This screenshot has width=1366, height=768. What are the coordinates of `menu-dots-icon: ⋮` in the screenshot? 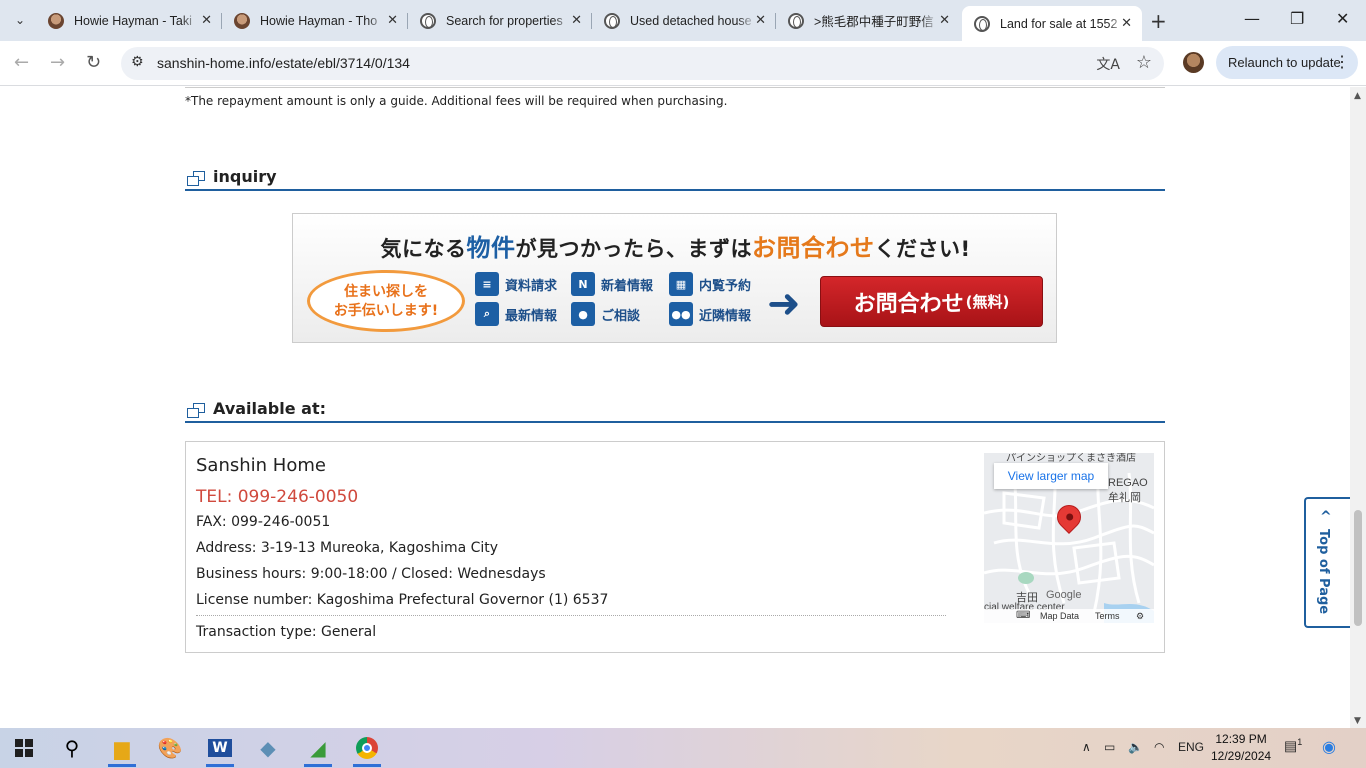 It's located at (1342, 62).